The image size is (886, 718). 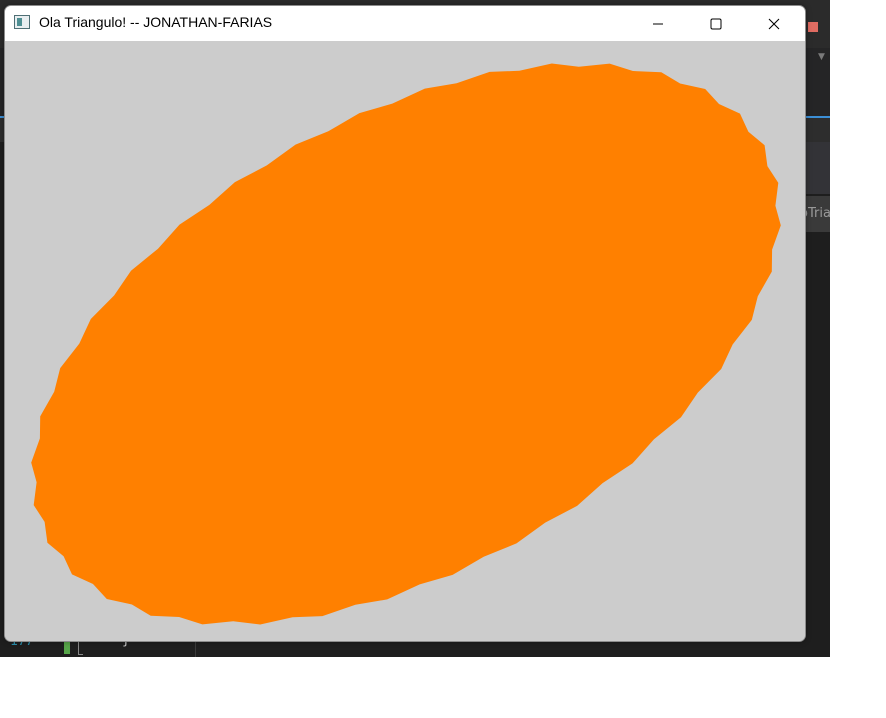 I want to click on close-icon, so click(x=774, y=23).